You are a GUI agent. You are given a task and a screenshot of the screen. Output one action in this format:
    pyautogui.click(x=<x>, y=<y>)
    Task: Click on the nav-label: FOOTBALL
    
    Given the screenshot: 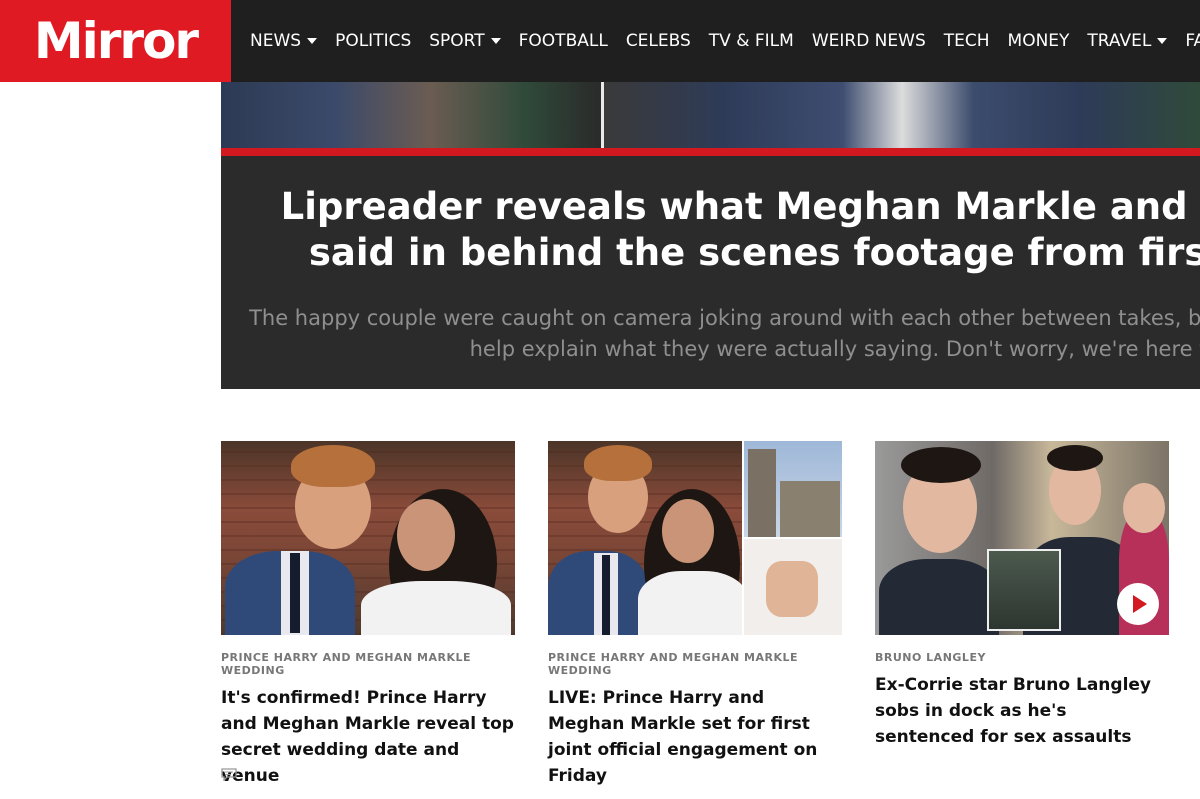 What is the action you would take?
    pyautogui.click(x=563, y=41)
    